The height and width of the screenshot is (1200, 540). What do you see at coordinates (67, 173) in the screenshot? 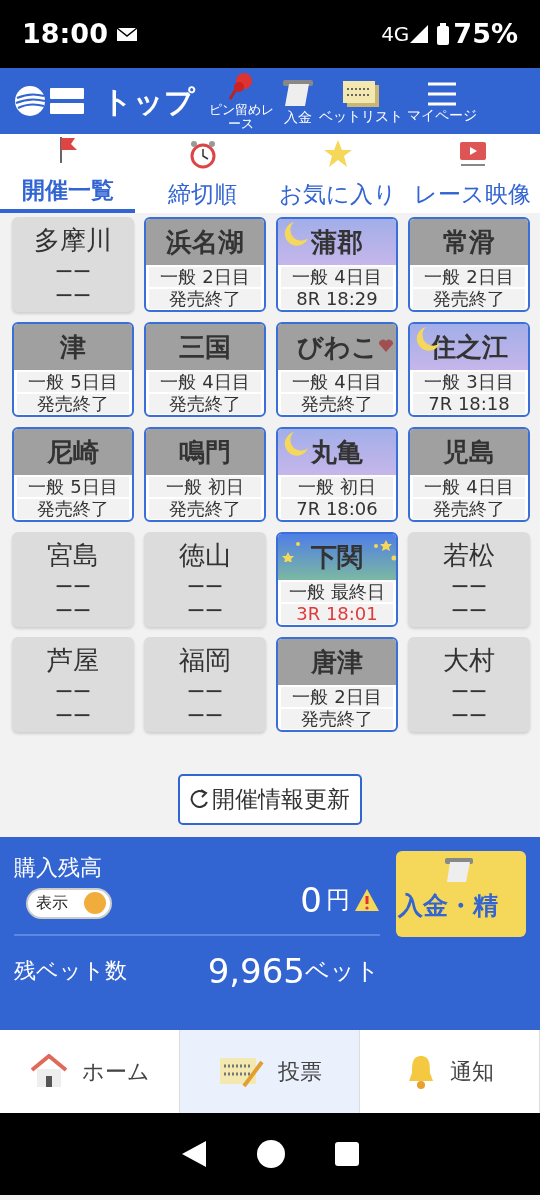
I see `venue-tab: 開催一覧` at bounding box center [67, 173].